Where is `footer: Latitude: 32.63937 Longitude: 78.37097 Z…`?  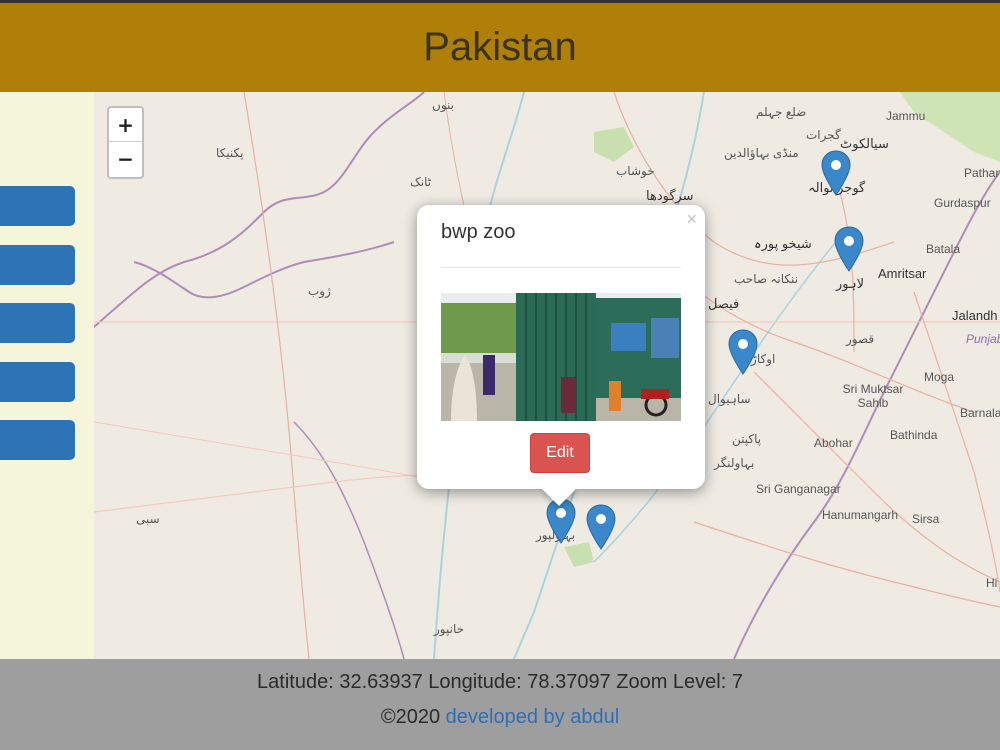
footer: Latitude: 32.63937 Longitude: 78.37097 Z… is located at coordinates (500, 704).